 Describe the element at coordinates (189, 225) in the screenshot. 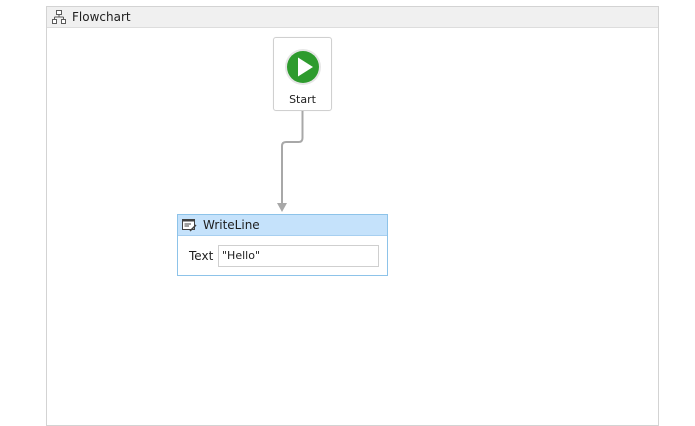

I see `writeline-icon` at that location.